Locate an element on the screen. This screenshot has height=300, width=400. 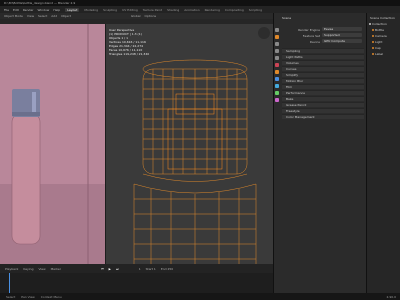
particles-tab-icon is located at coordinates (277, 86).